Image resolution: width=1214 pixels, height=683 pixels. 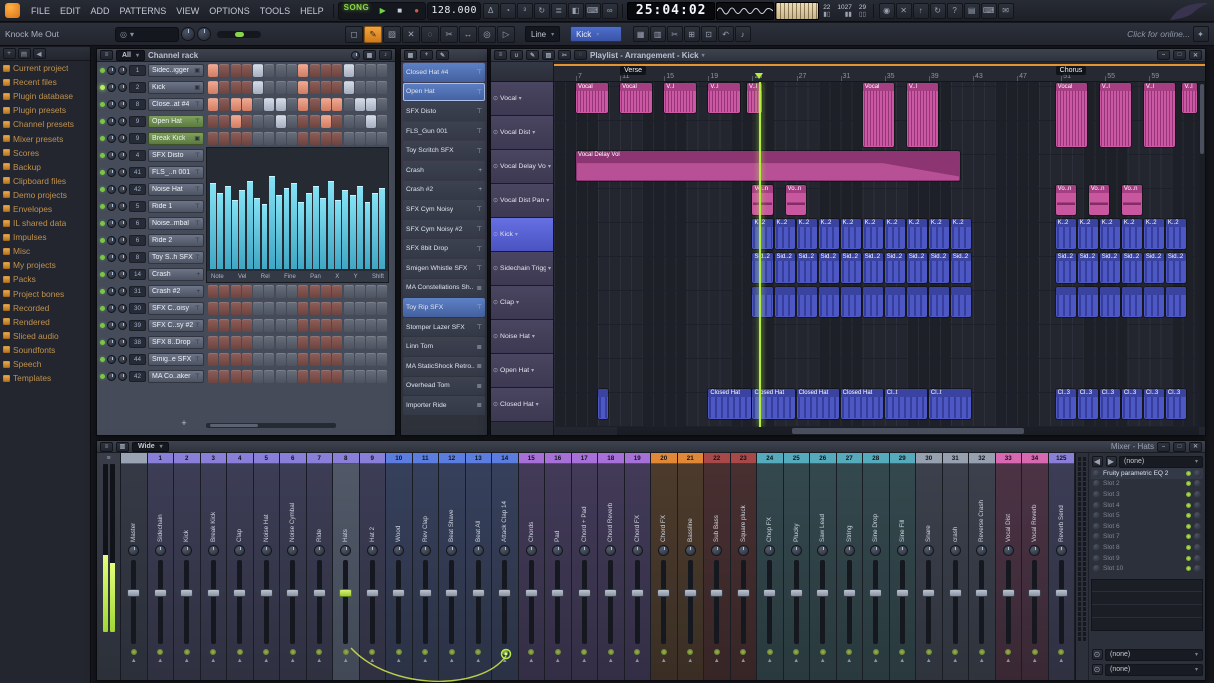 What do you see at coordinates (130, 55) in the screenshot?
I see `rack-filter-selector: All ▾` at bounding box center [130, 55].